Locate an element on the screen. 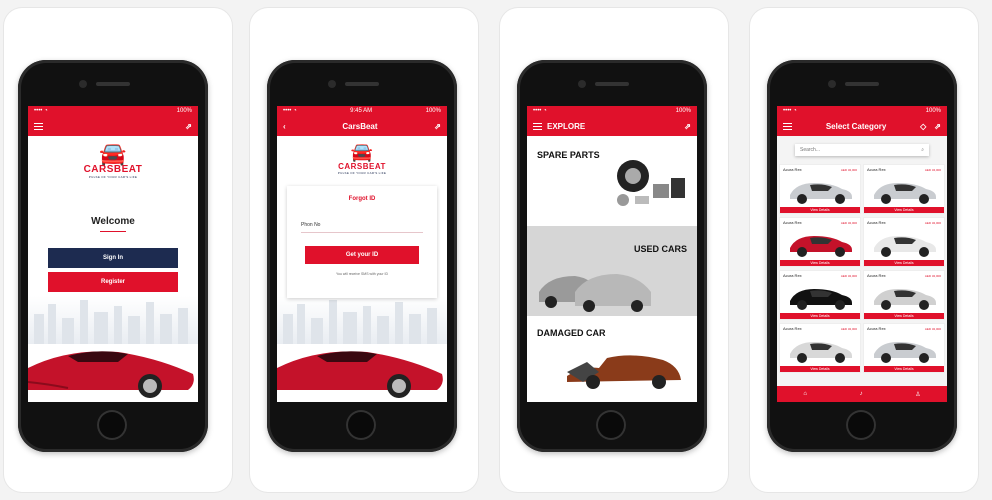  car-tile: Acura Rex AED 34,000 View Details is located at coordinates (904, 189).